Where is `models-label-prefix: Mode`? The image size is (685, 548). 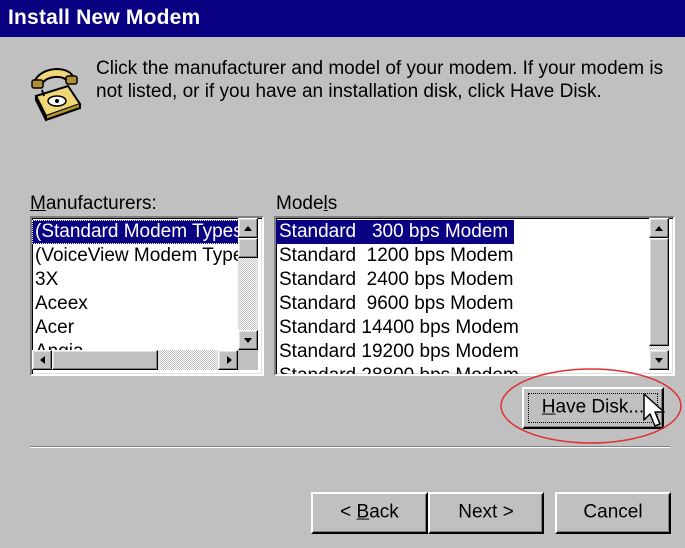 models-label-prefix: Mode is located at coordinates (300, 203).